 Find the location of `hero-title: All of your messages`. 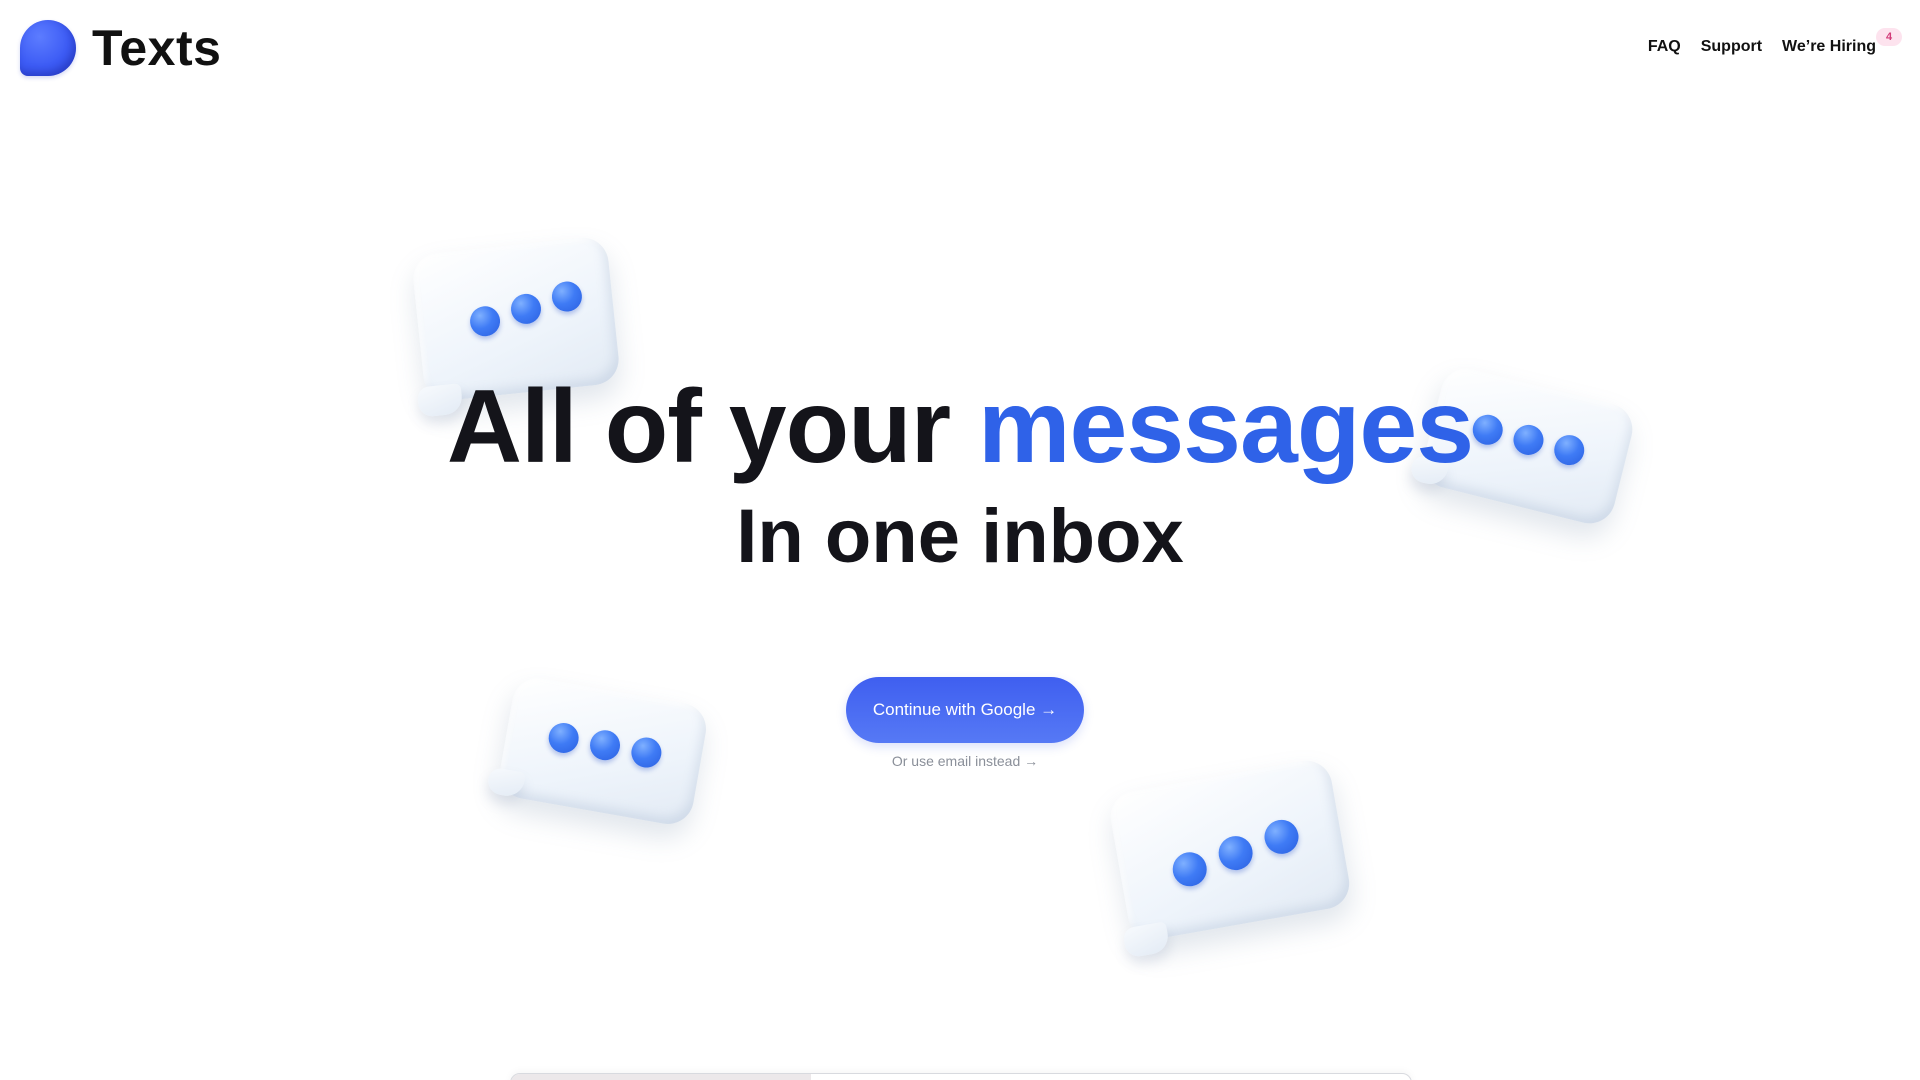

hero-title: All of your messages is located at coordinates (960, 427).